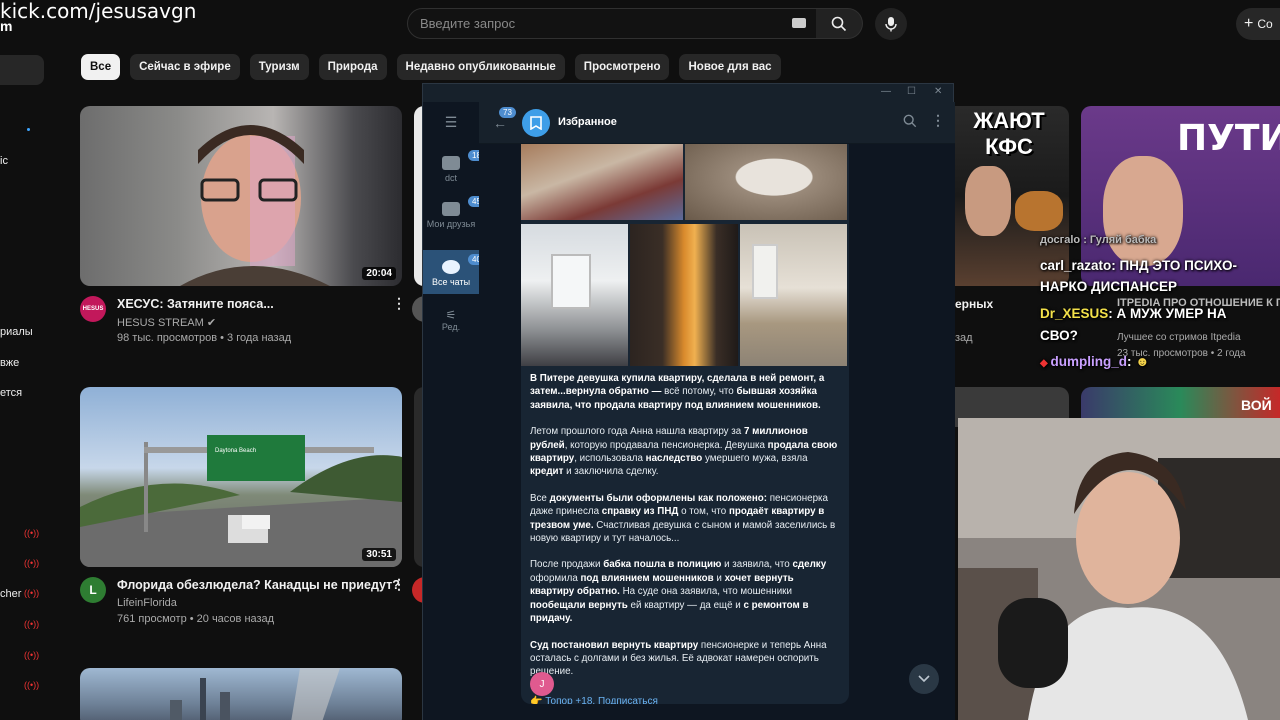 The height and width of the screenshot is (720, 1280). I want to click on post-text-run: и заключила сделку., so click(611, 472).